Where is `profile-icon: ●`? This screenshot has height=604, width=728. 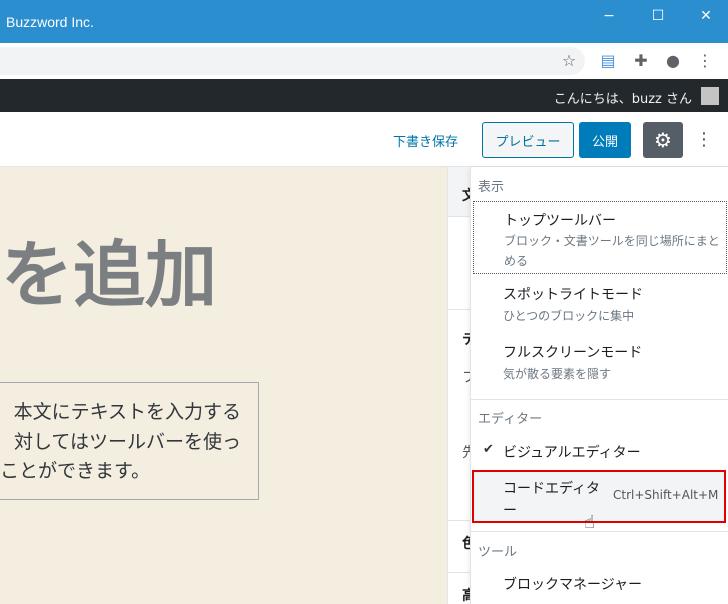
profile-icon: ● is located at coordinates (673, 60).